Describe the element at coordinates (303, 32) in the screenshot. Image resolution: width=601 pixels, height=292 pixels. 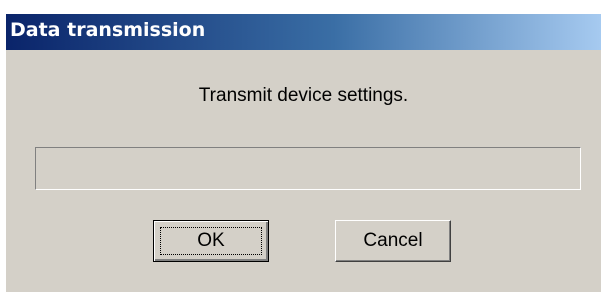
I see `title-bar: Data transmission` at that location.